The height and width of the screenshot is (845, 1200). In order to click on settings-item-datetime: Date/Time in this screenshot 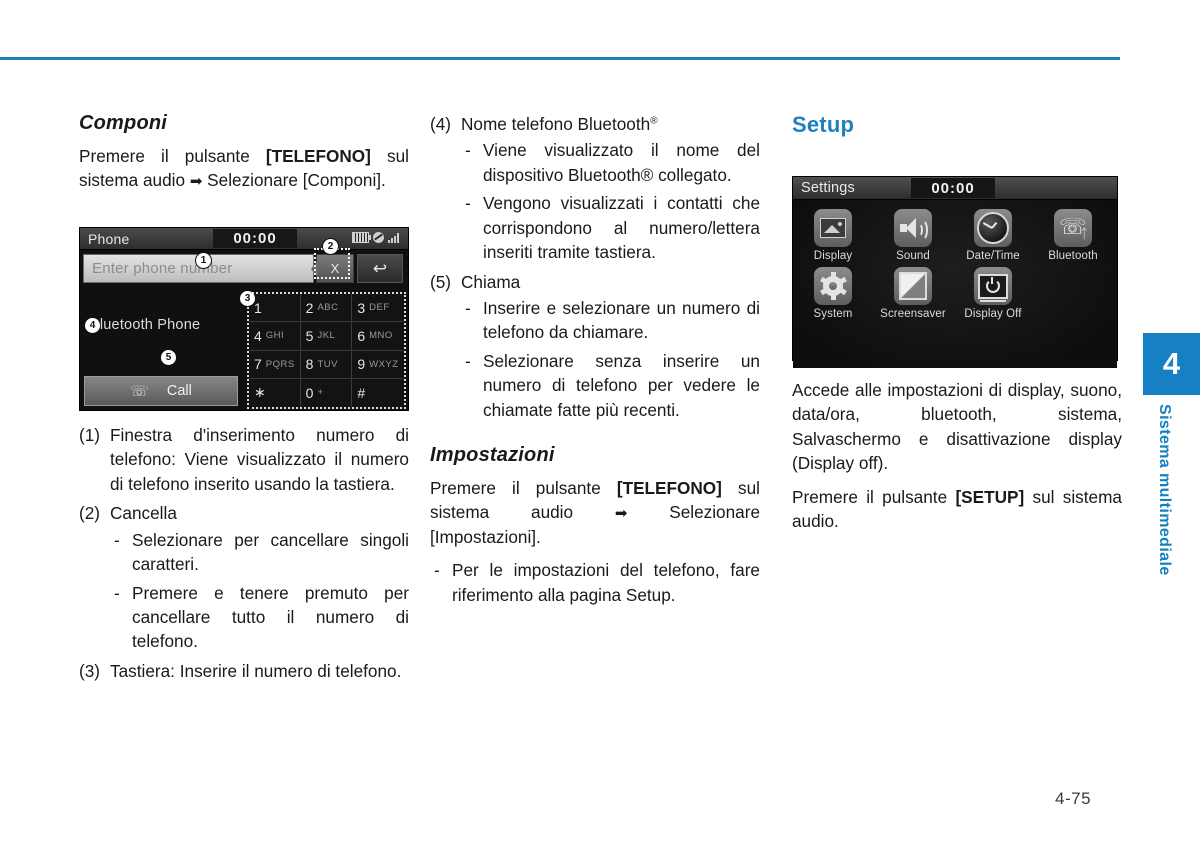, I will do `click(993, 235)`.